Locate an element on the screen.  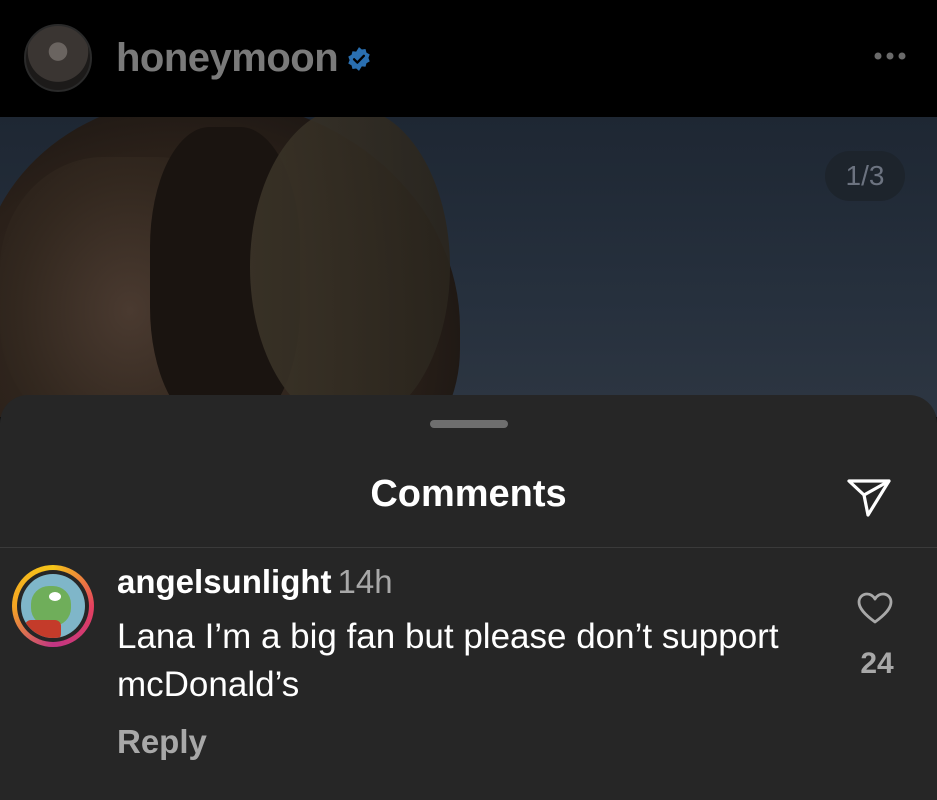
paper-plane-icon is located at coordinates (869, 498).